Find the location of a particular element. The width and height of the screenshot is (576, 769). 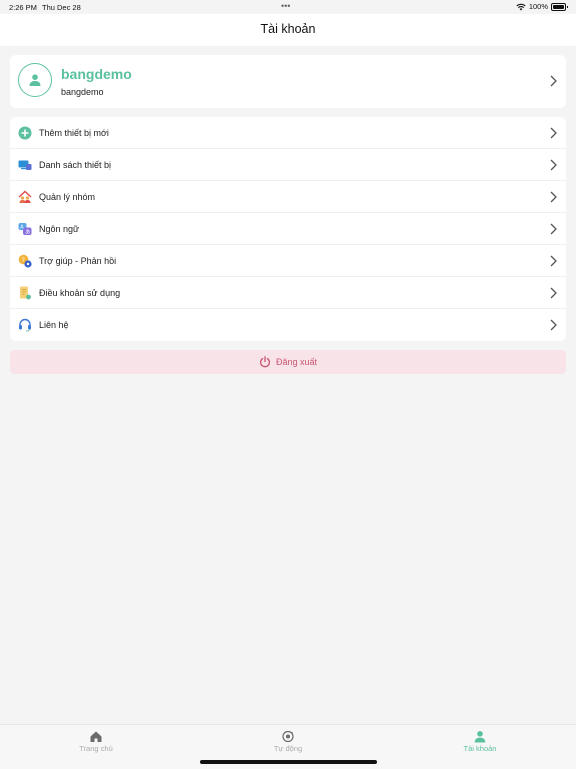

menu-item-label: Điều khoản sử dụng is located at coordinates (80, 293).